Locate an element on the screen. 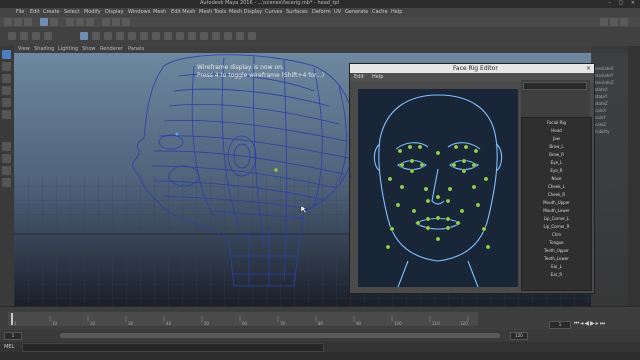 The height and width of the screenshot is (360, 640). face-picker-canvas is located at coordinates (438, 188).